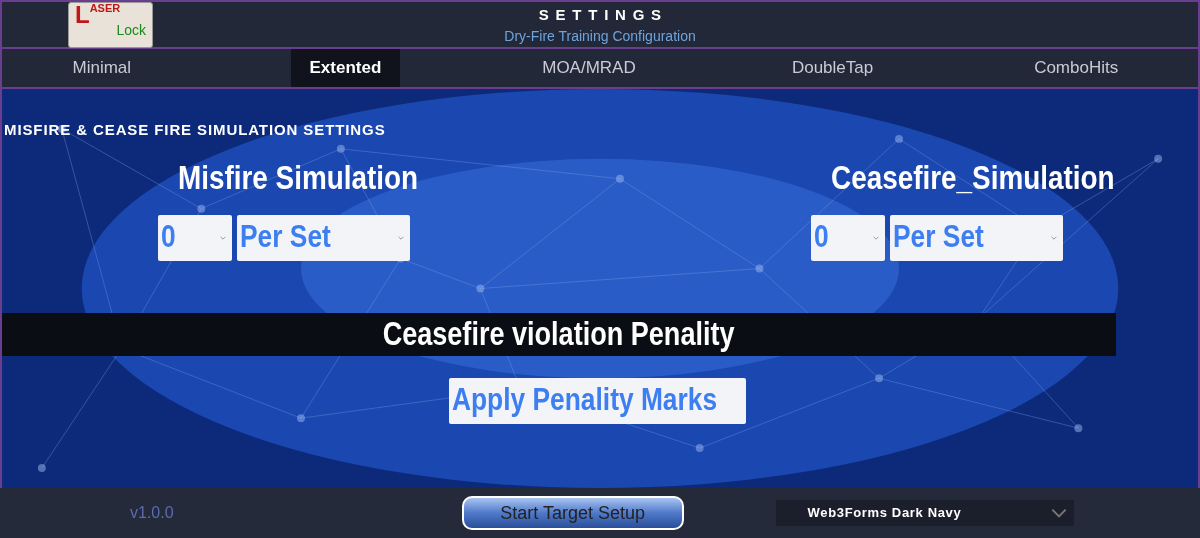 The height and width of the screenshot is (538, 1200). What do you see at coordinates (298, 176) in the screenshot?
I see `group-heading: Misfire Simulation` at bounding box center [298, 176].